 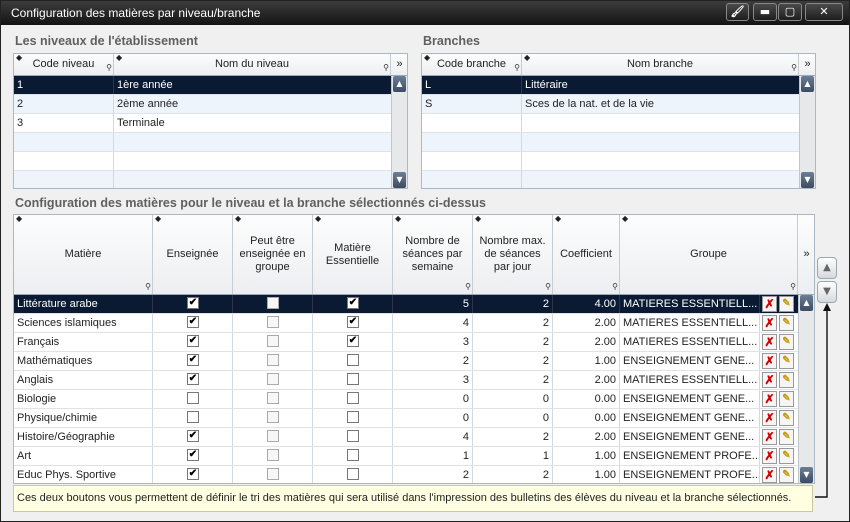 What do you see at coordinates (709, 254) in the screenshot?
I see `header-groupe: ◆ Groupe ⚲` at bounding box center [709, 254].